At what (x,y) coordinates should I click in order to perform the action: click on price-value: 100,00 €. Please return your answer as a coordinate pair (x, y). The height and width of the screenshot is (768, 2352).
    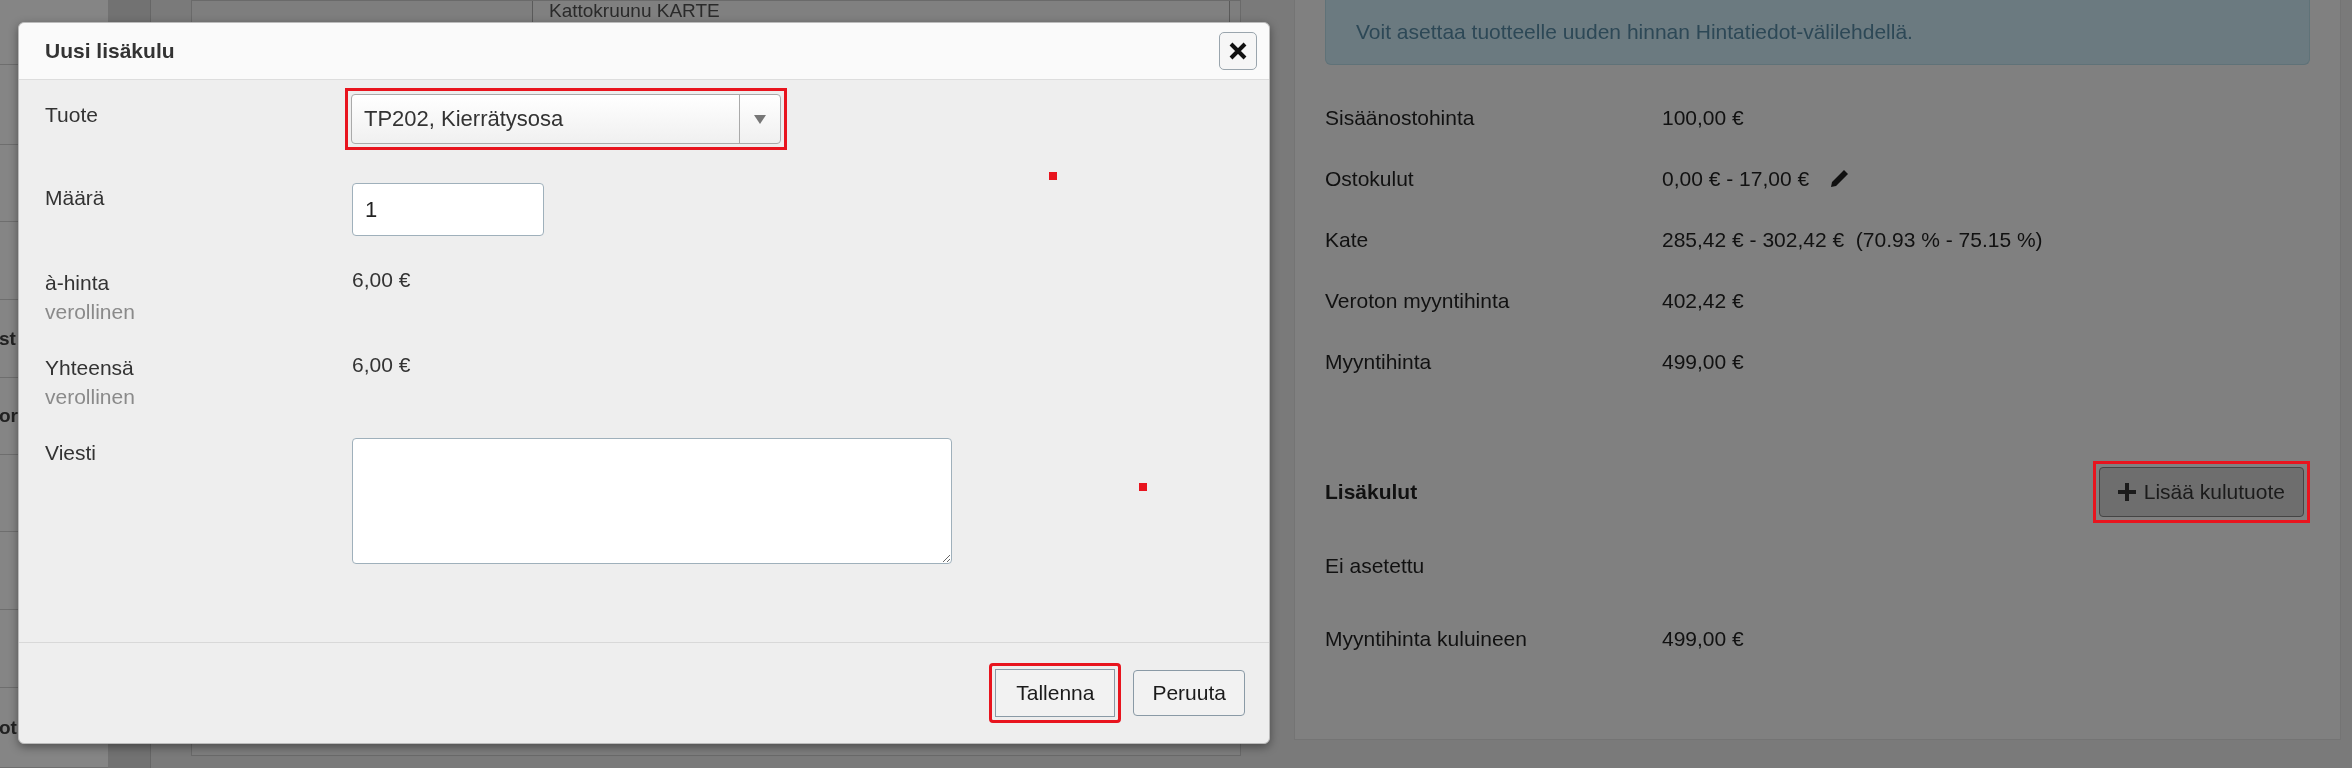
    Looking at the image, I should click on (1703, 117).